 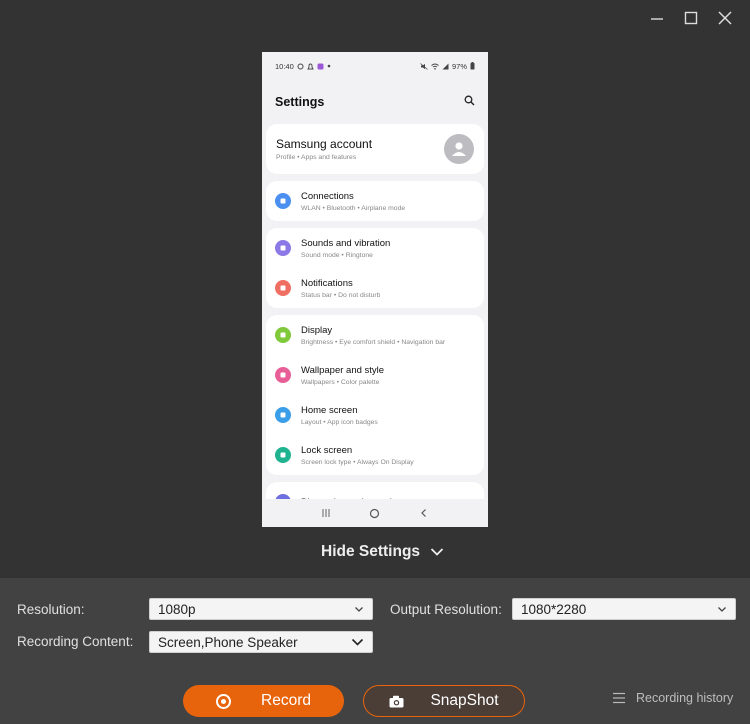 I want to click on home-circle-icon, so click(x=375, y=513).